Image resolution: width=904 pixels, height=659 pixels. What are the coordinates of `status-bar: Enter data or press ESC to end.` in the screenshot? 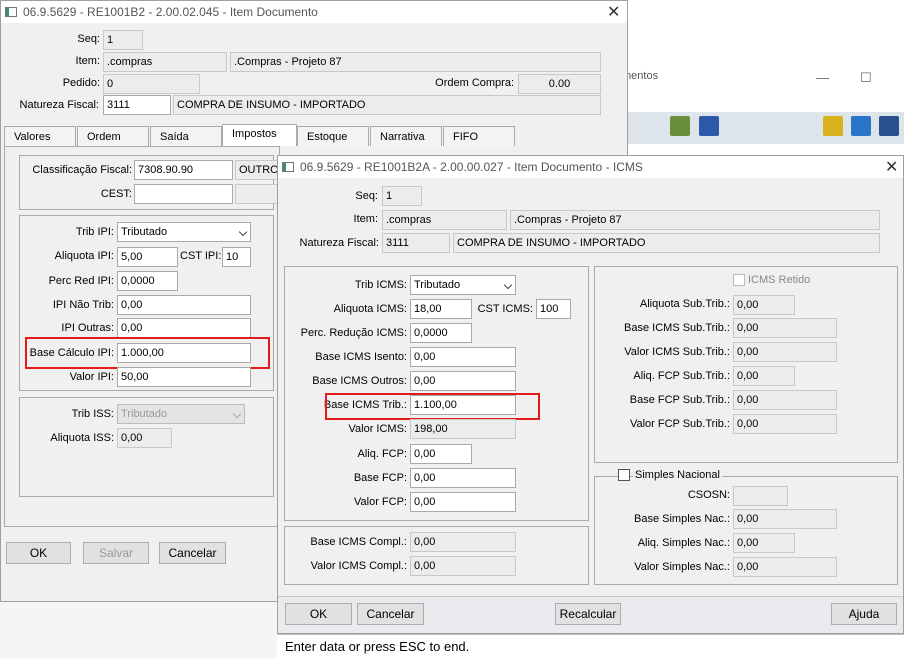 It's located at (590, 646).